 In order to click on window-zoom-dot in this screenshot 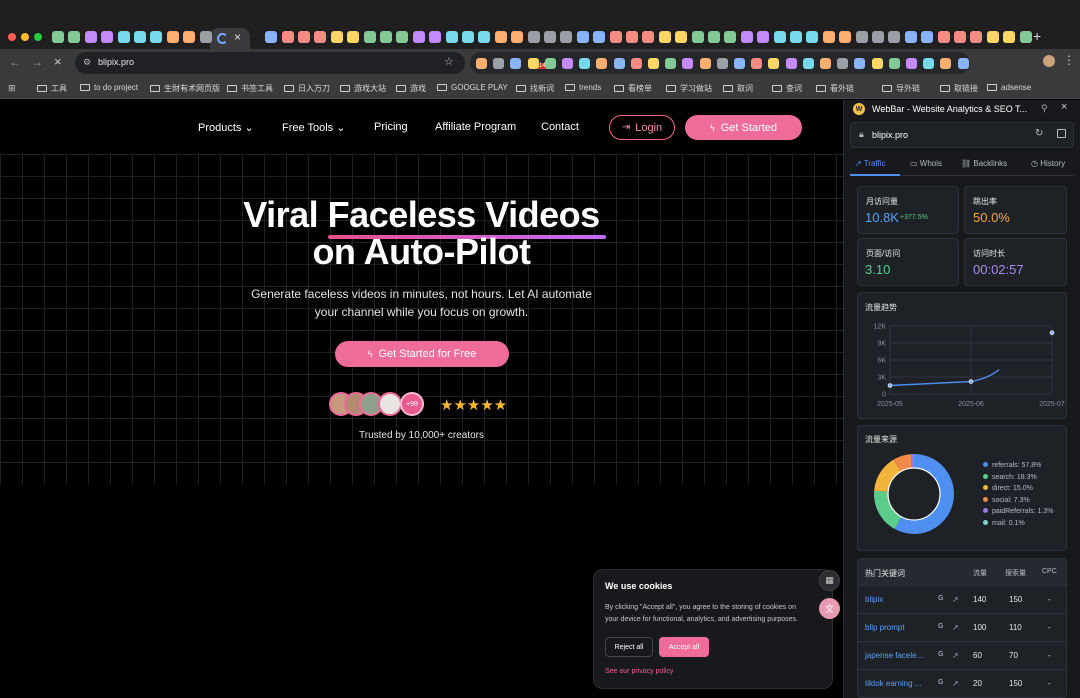, I will do `click(38, 37)`.